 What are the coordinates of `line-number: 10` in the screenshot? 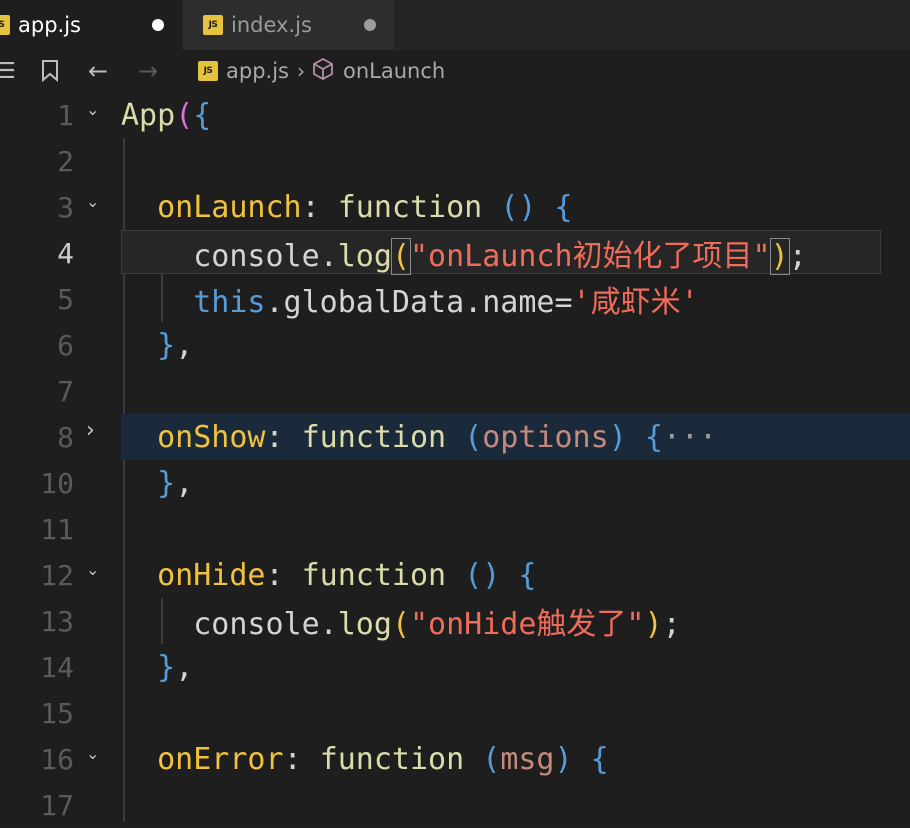 It's located at (57, 483).